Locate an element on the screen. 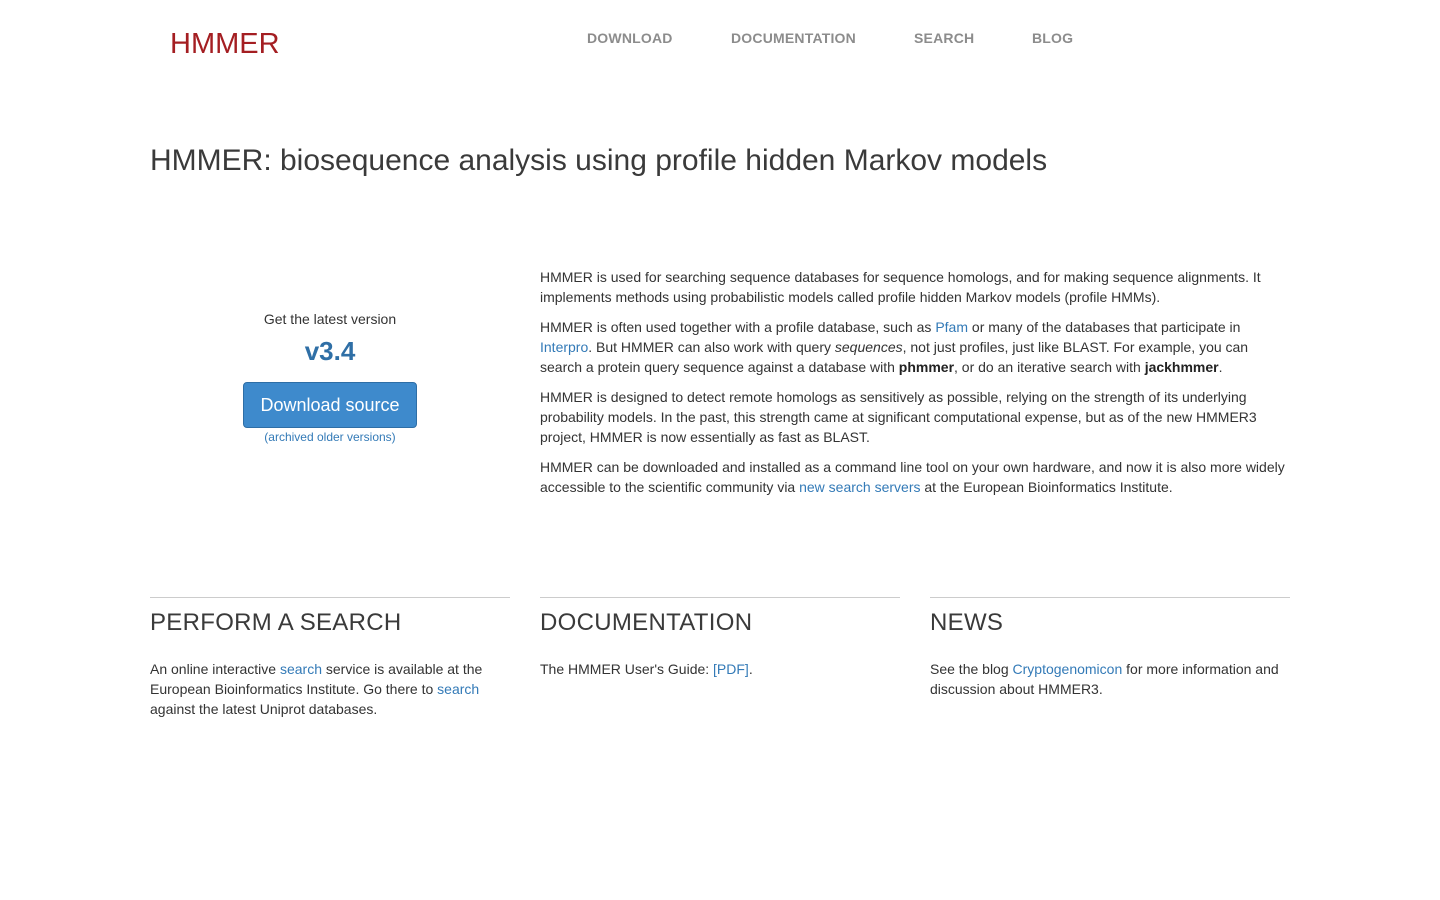 The width and height of the screenshot is (1440, 900). documentation-text: The HMMER User's Guide: [PDF]. is located at coordinates (720, 669).